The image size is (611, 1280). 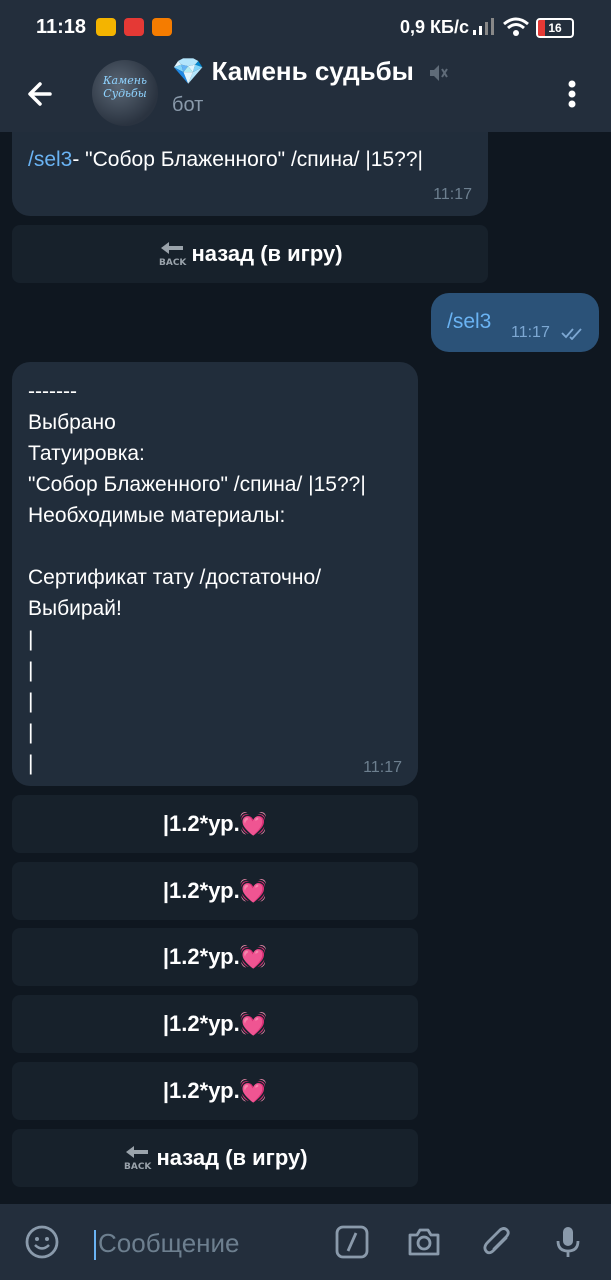 I want to click on command-link: /sel3, so click(x=50, y=159).